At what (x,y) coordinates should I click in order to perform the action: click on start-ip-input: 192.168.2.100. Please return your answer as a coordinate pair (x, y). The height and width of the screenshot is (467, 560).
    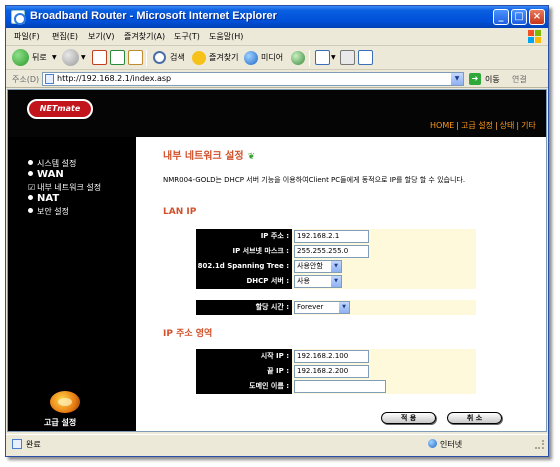
    Looking at the image, I should click on (331, 356).